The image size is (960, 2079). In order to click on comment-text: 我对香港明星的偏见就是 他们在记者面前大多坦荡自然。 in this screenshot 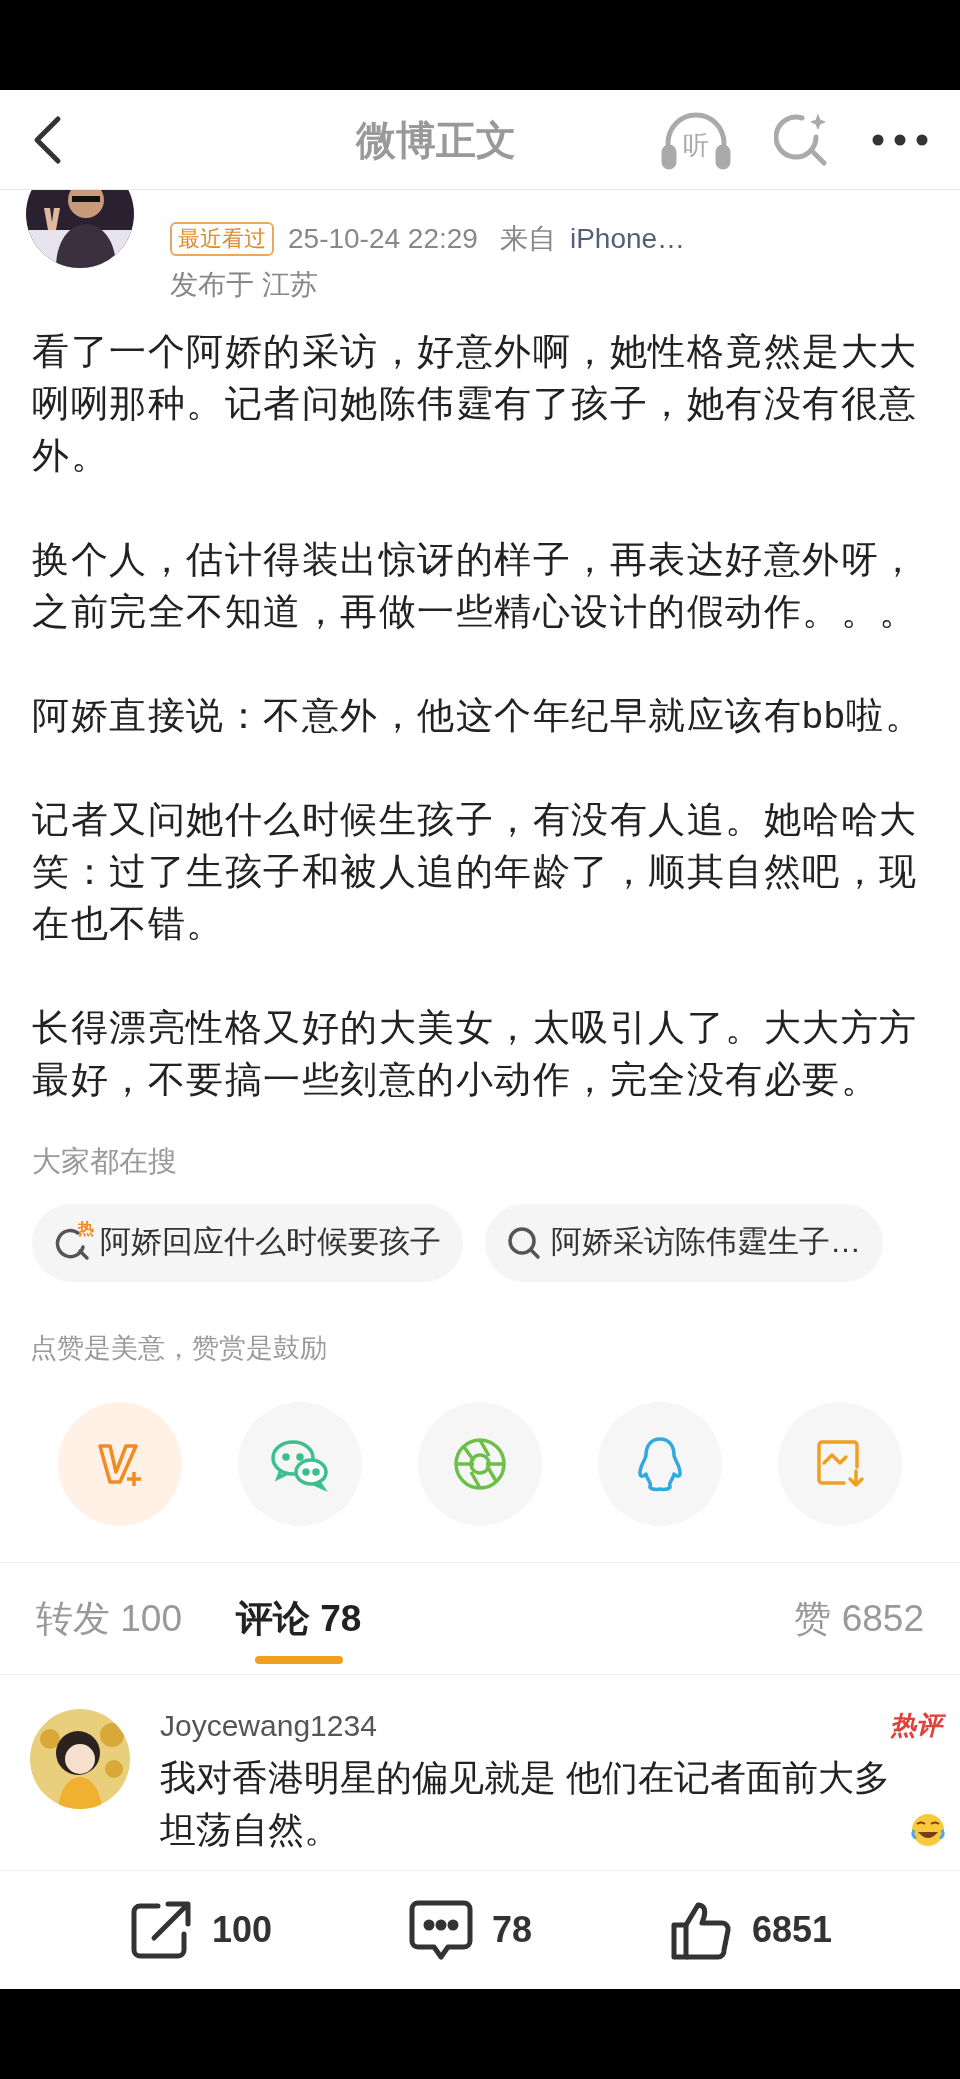, I will do `click(525, 1804)`.